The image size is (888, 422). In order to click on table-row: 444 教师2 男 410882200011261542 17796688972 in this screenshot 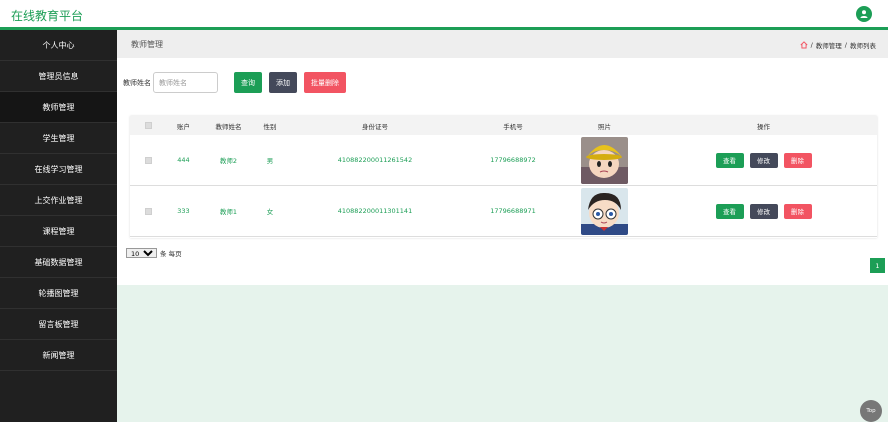, I will do `click(503, 160)`.